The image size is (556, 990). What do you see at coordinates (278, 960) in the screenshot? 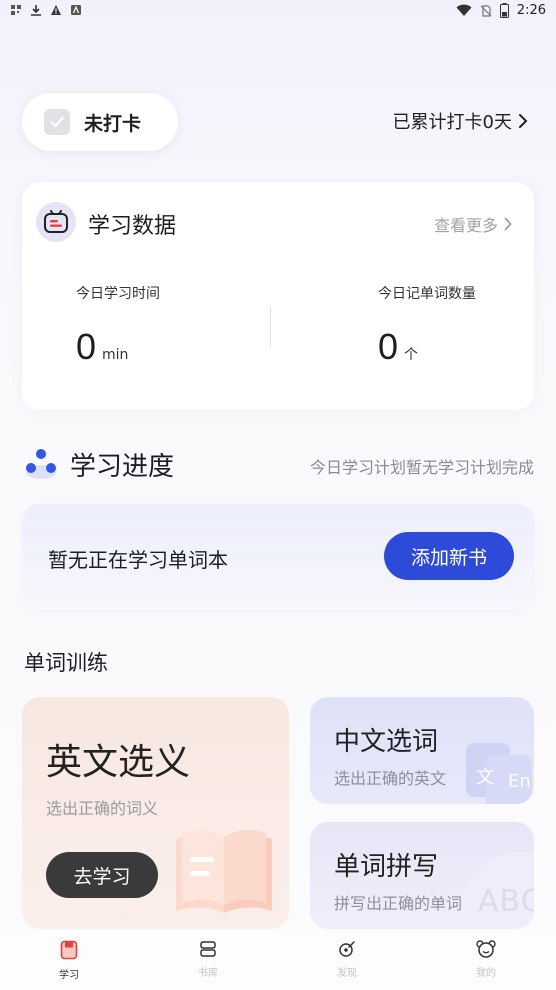
I see `bottom-nav: 学习 书库 发现 我的` at bounding box center [278, 960].